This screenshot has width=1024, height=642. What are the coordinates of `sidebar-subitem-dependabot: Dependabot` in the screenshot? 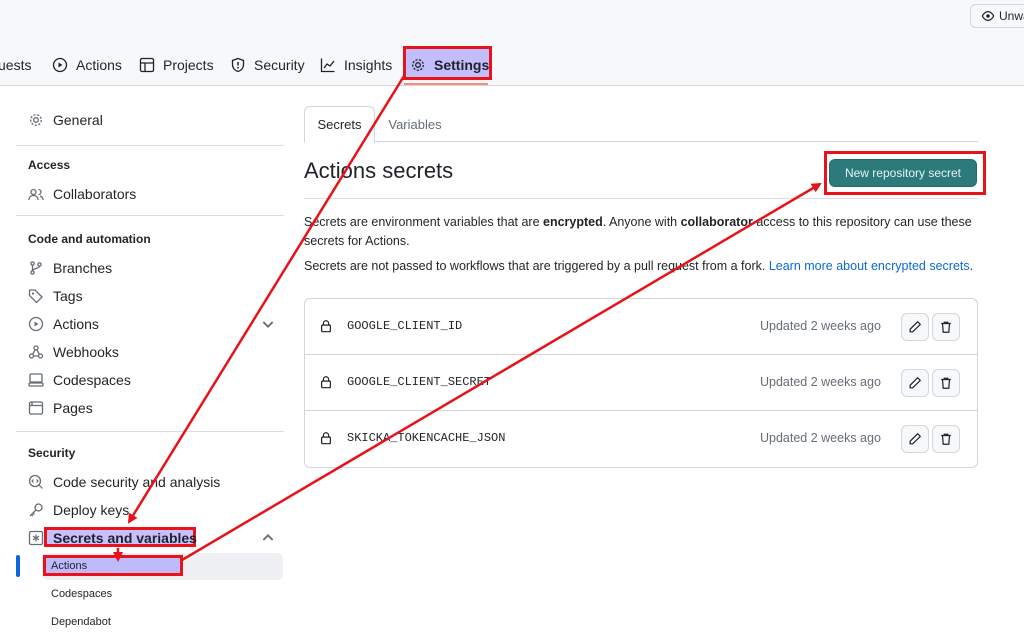 It's located at (150, 622).